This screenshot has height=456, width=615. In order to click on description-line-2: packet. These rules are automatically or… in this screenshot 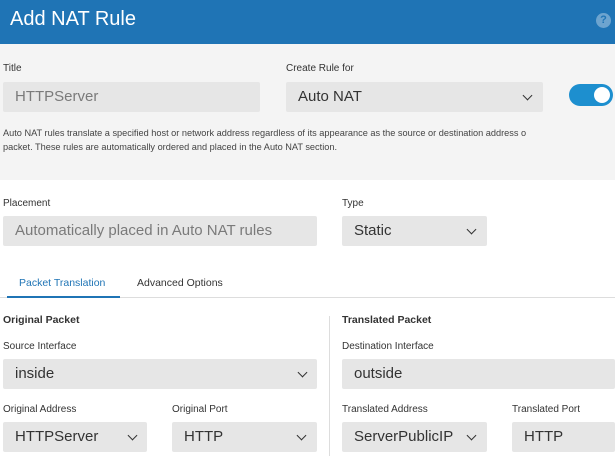, I will do `click(170, 147)`.